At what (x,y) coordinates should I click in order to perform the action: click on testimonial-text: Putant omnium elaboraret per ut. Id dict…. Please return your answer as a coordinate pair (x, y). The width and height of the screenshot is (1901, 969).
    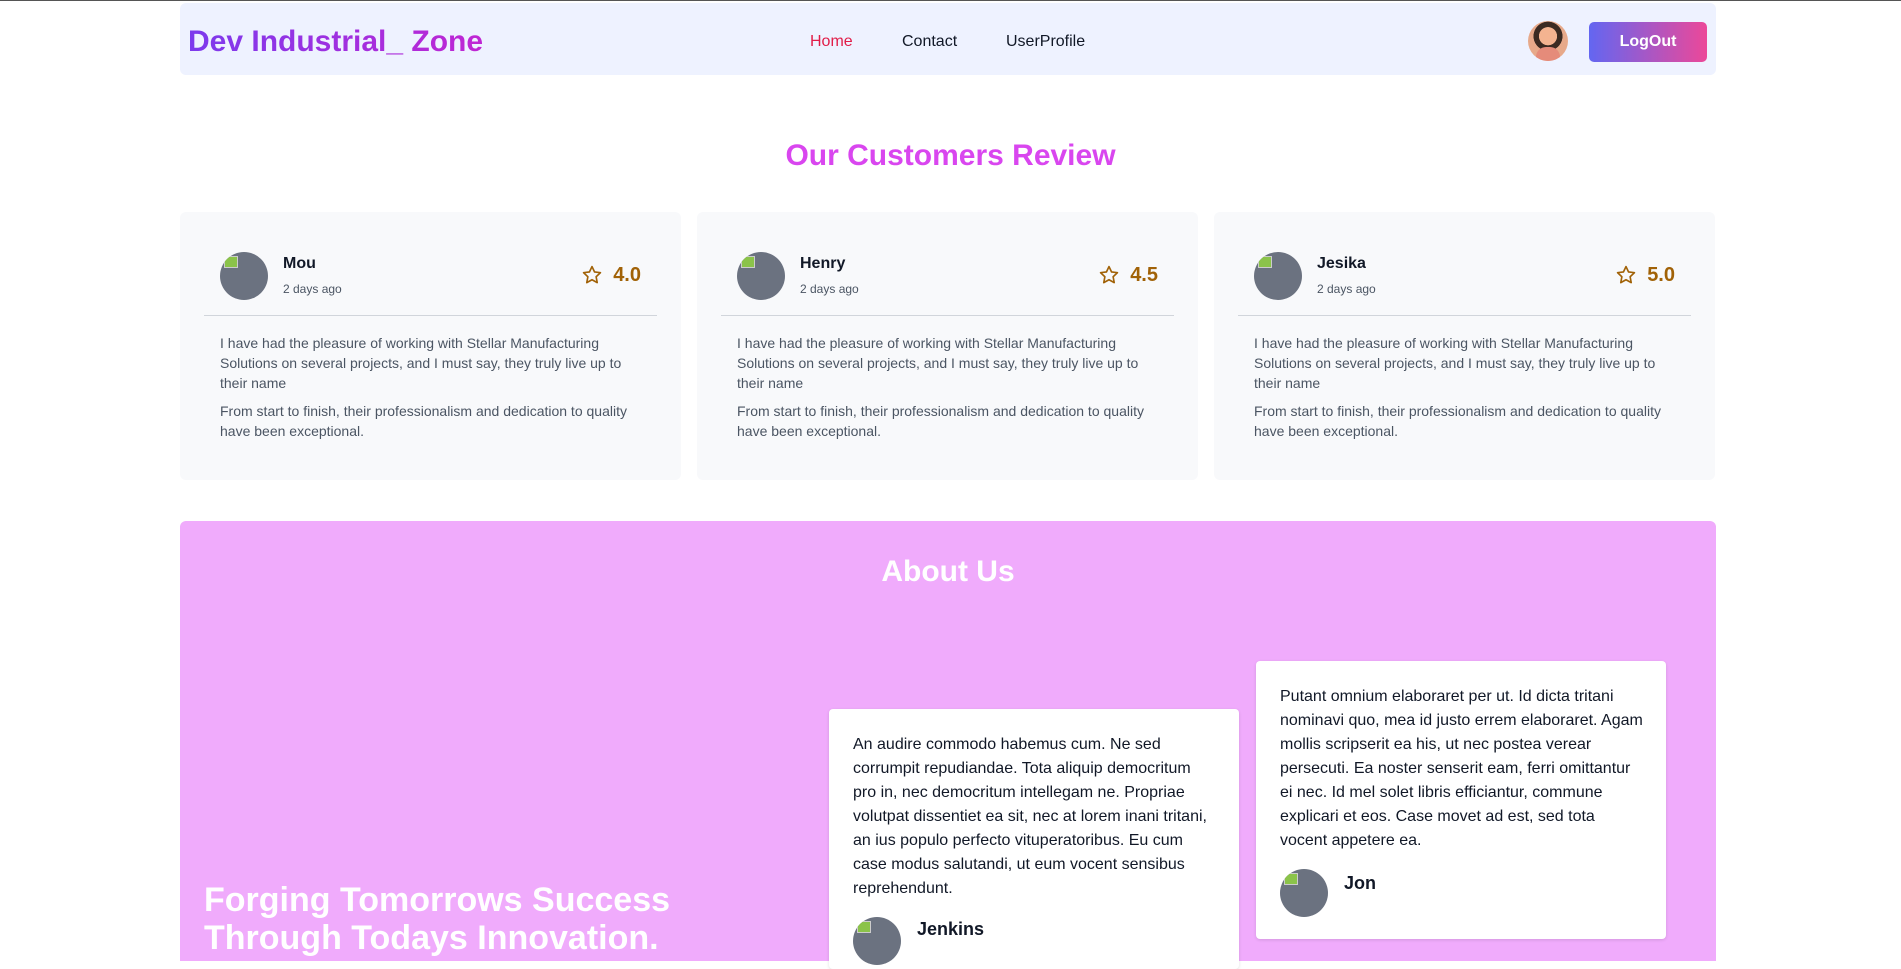
    Looking at the image, I should click on (1461, 768).